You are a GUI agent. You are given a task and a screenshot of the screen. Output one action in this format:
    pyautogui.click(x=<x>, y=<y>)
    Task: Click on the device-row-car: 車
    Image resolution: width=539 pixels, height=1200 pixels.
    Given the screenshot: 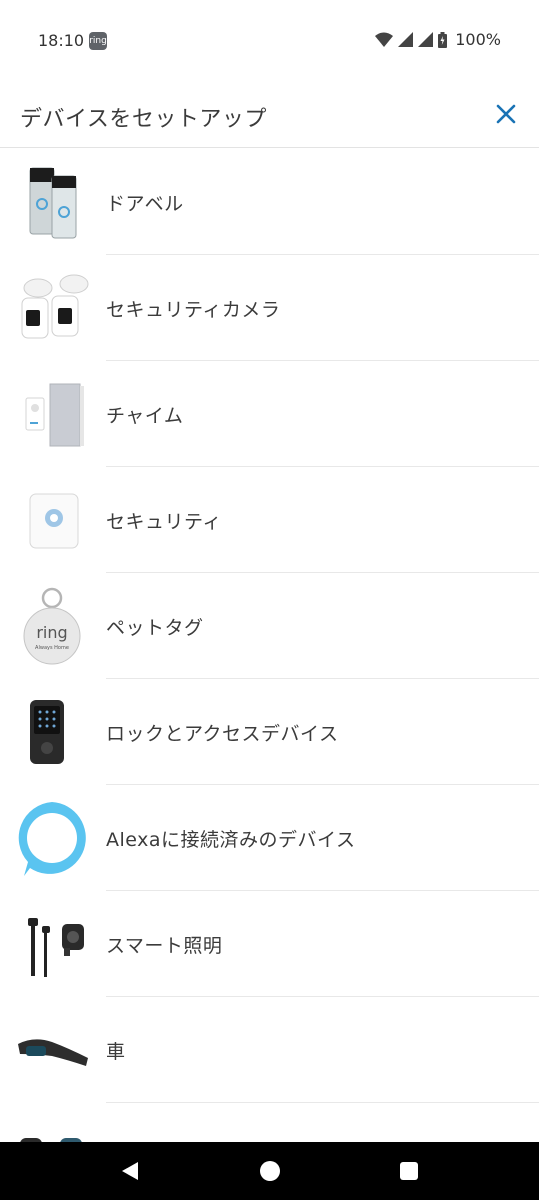 What is the action you would take?
    pyautogui.click(x=269, y=1050)
    